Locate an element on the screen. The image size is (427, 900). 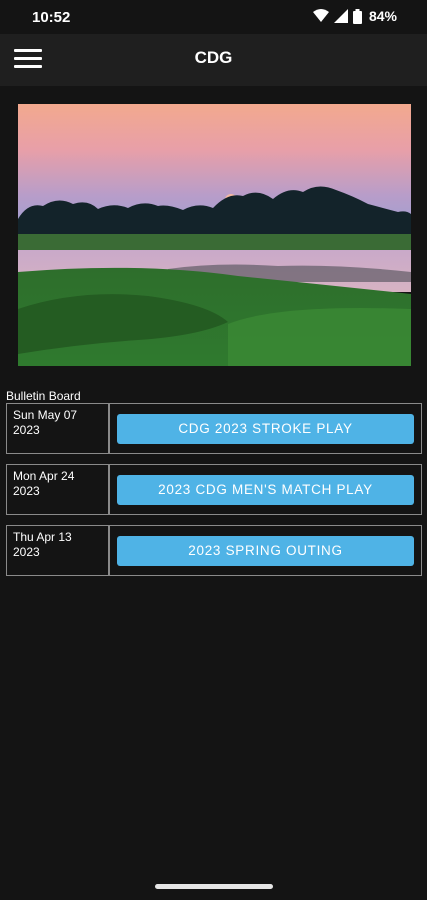
bulletin-date: Thu Apr 13 2023 is located at coordinates (58, 550).